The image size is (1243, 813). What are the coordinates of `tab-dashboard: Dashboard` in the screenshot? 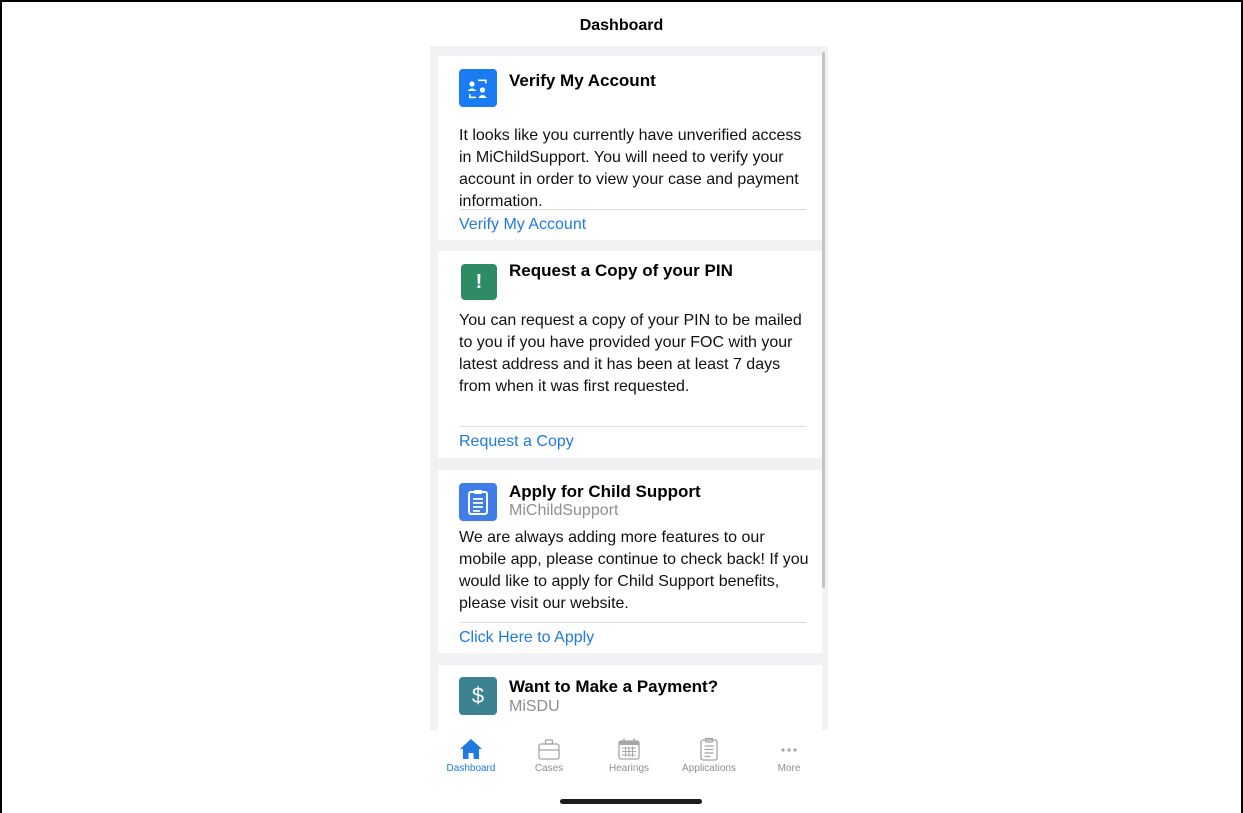 It's located at (471, 755).